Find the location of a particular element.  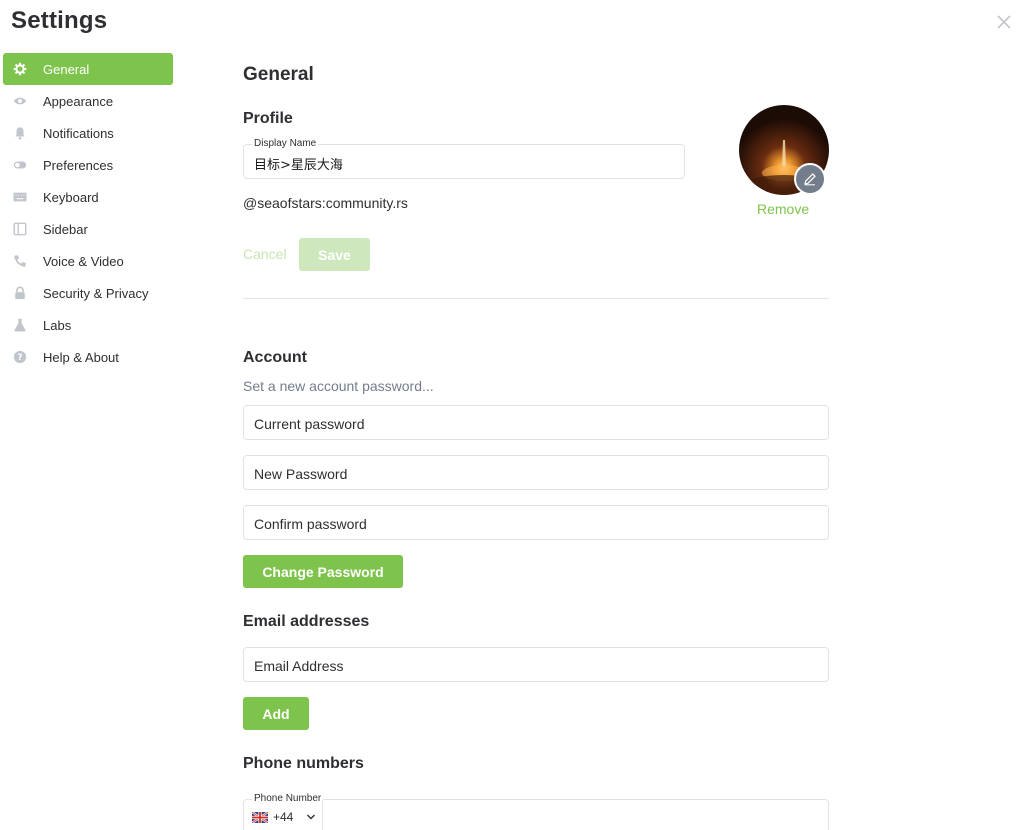

new-password-field: New Password is located at coordinates (536, 472).